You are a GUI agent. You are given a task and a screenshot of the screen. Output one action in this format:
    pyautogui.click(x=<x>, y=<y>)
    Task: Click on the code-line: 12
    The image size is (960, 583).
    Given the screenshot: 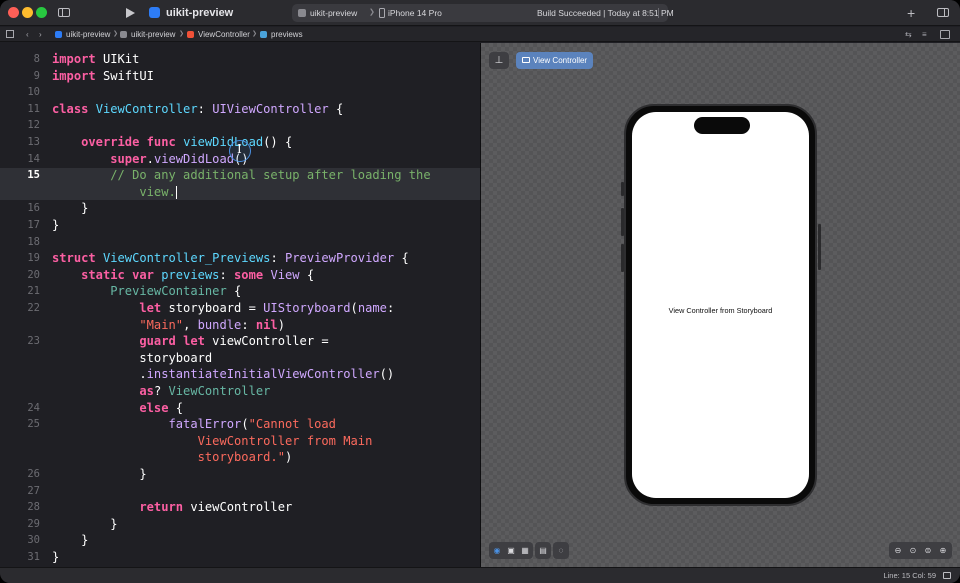 What is the action you would take?
    pyautogui.click(x=240, y=125)
    